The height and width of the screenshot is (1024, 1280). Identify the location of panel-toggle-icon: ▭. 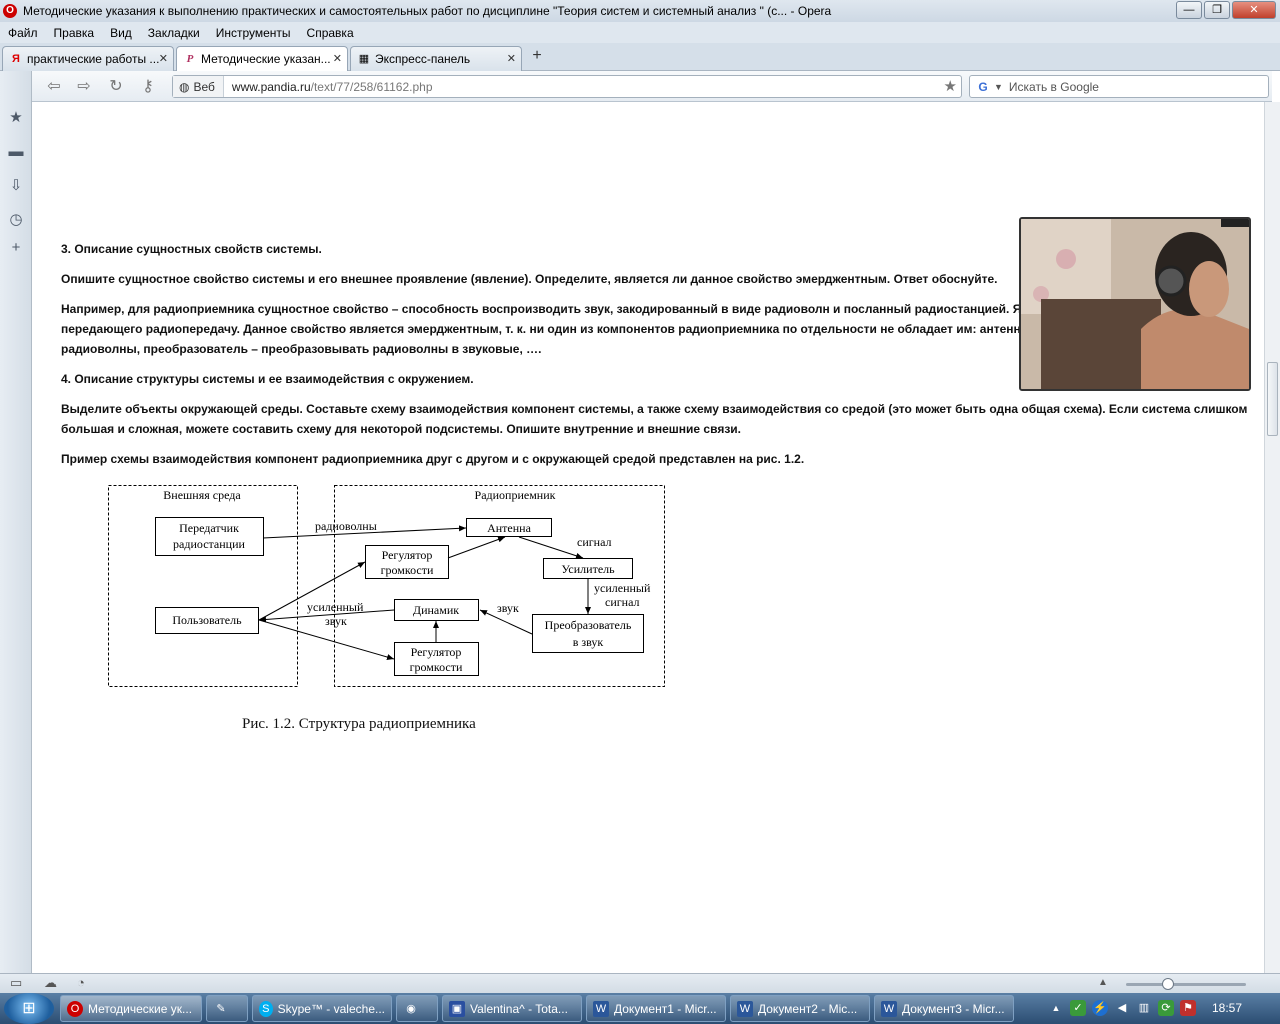
(16, 983).